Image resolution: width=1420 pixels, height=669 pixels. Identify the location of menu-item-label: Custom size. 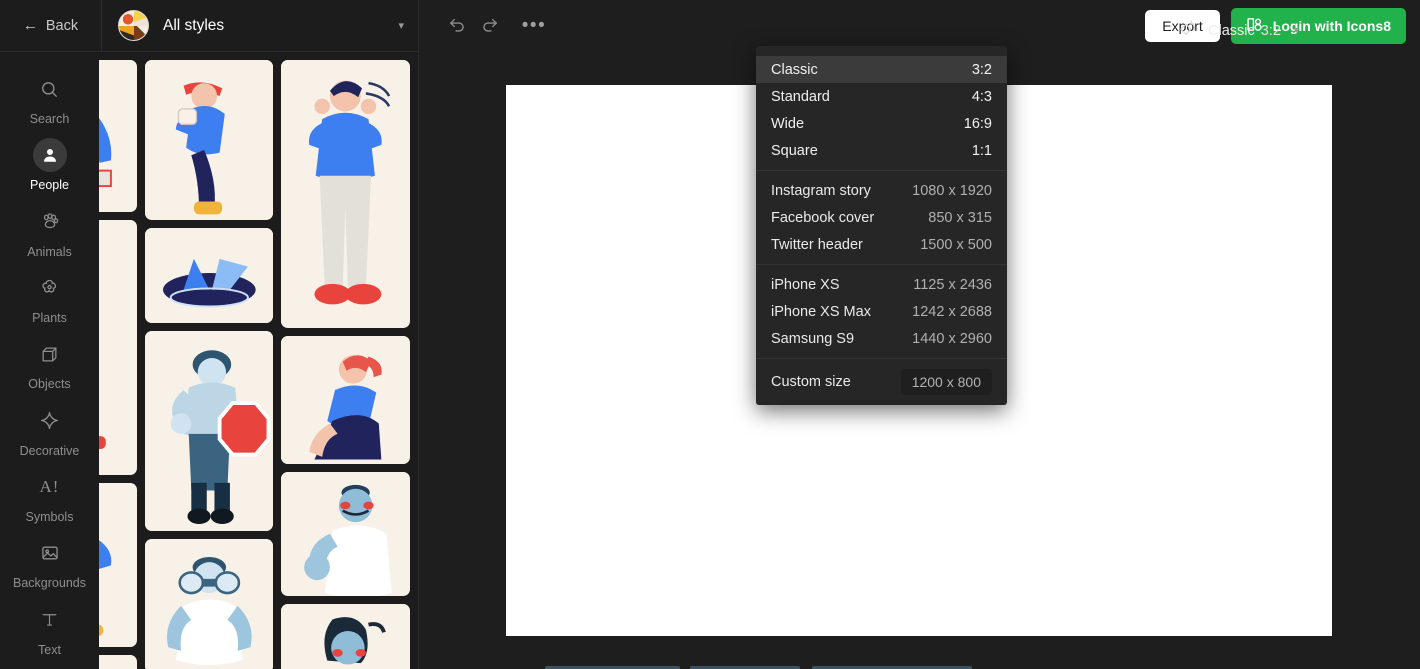
(811, 382).